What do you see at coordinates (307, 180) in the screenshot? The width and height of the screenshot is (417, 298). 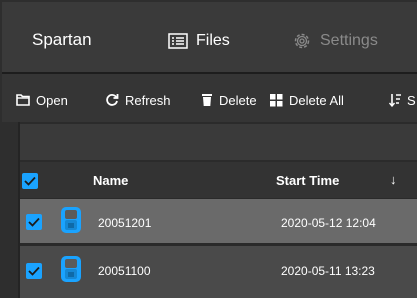 I see `column-header-start-time: Start Time` at bounding box center [307, 180].